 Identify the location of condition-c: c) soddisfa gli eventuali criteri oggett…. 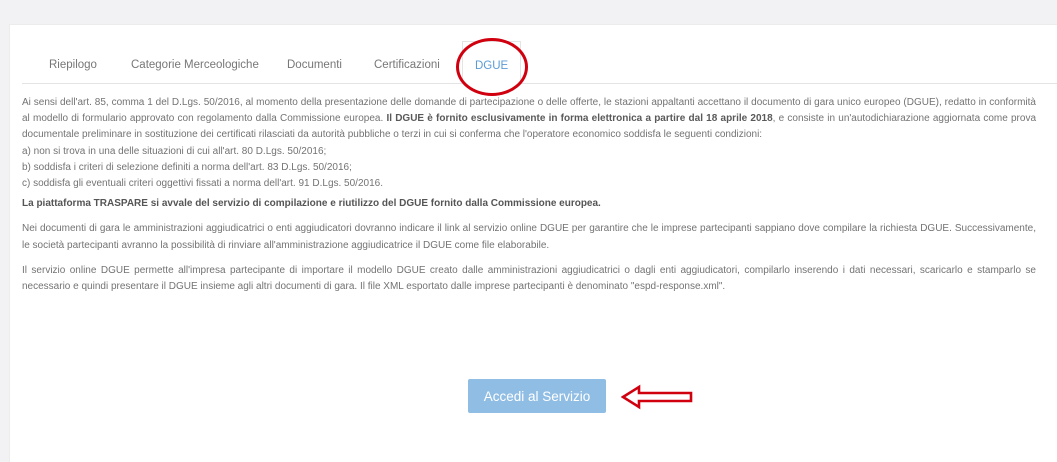
(202, 184).